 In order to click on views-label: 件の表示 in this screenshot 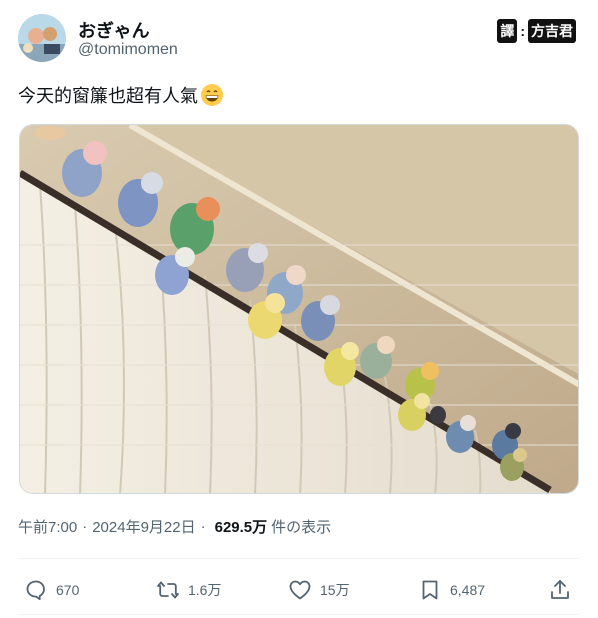, I will do `click(301, 527)`.